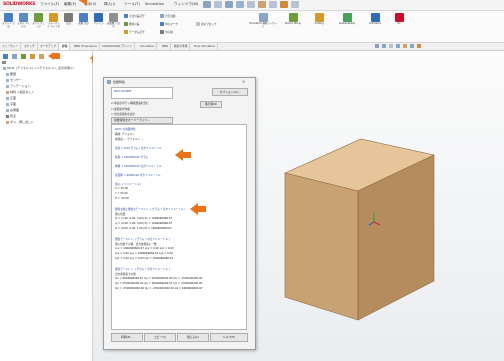 This screenshot has height=361, width=504. I want to click on tab-analysis-prep: 解析の準備, so click(181, 46).